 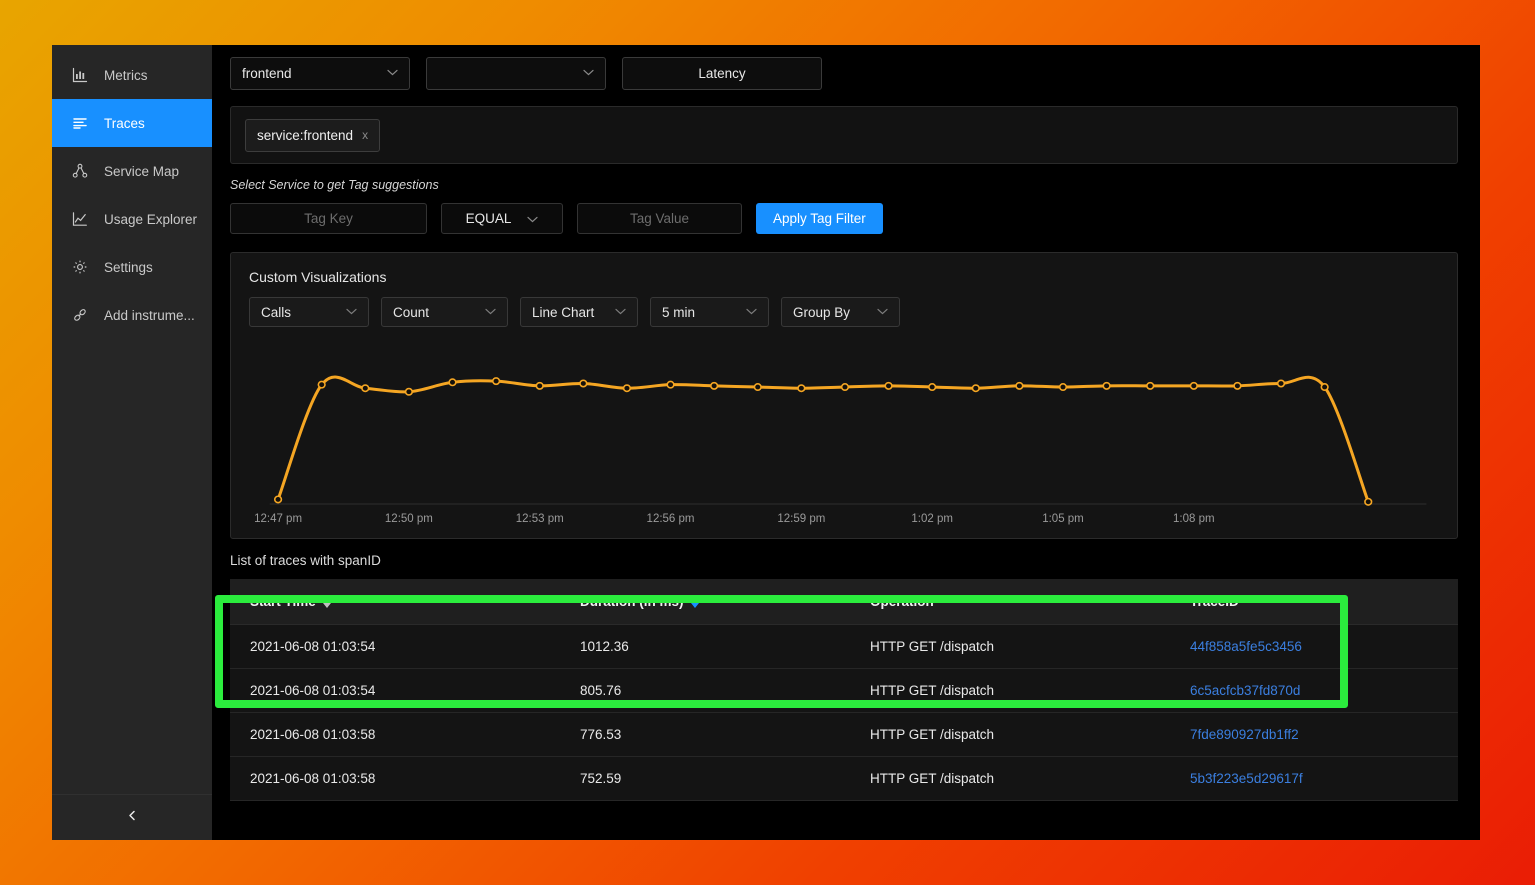 I want to click on viz-aggregate-select: Count, so click(x=444, y=312).